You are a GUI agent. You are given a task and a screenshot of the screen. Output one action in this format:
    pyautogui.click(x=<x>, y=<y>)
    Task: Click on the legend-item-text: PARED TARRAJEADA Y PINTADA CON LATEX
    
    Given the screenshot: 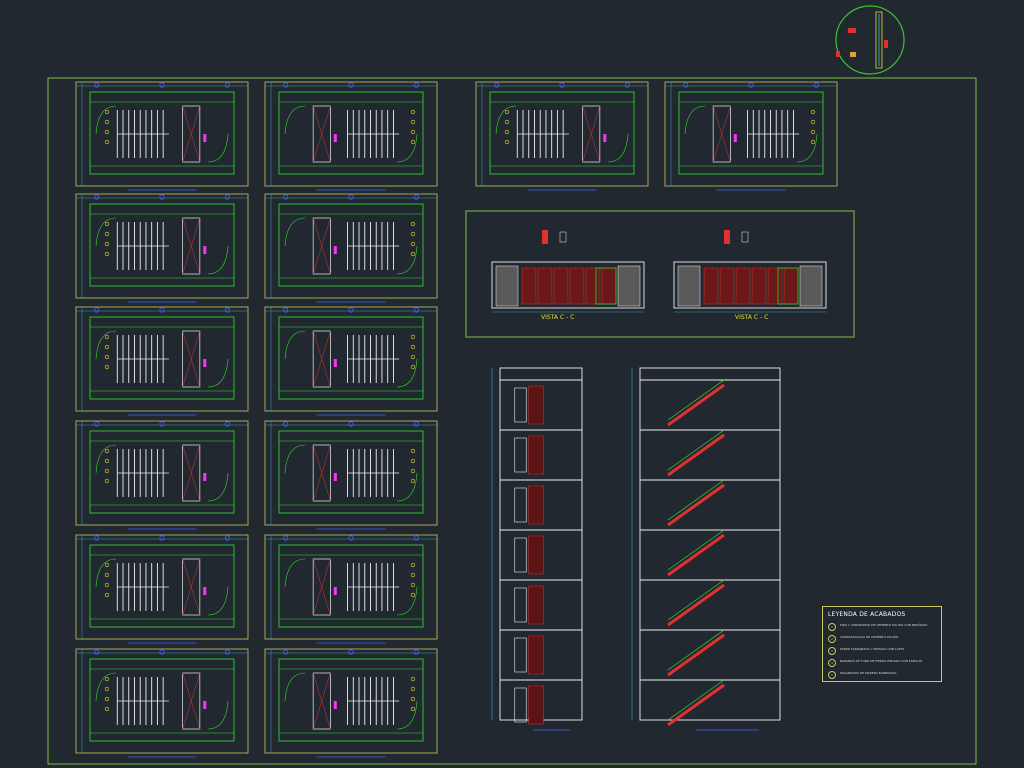 What is the action you would take?
    pyautogui.click(x=872, y=649)
    